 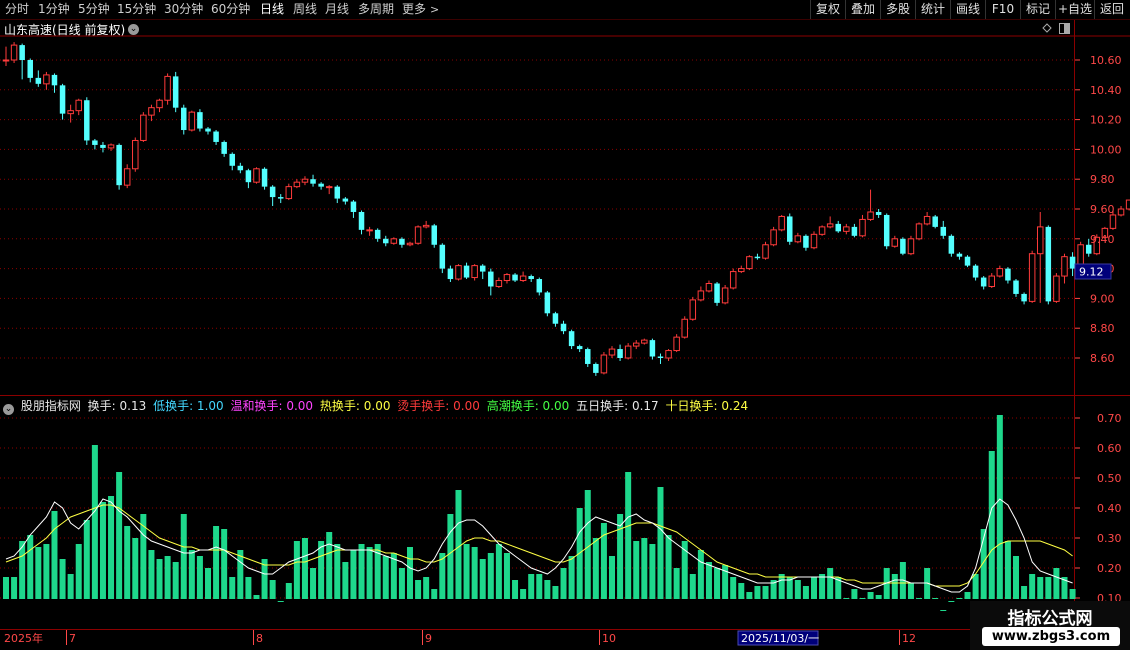 I want to click on indicator-value-5day-turnover: 五日换手: 0.17, so click(x=617, y=406).